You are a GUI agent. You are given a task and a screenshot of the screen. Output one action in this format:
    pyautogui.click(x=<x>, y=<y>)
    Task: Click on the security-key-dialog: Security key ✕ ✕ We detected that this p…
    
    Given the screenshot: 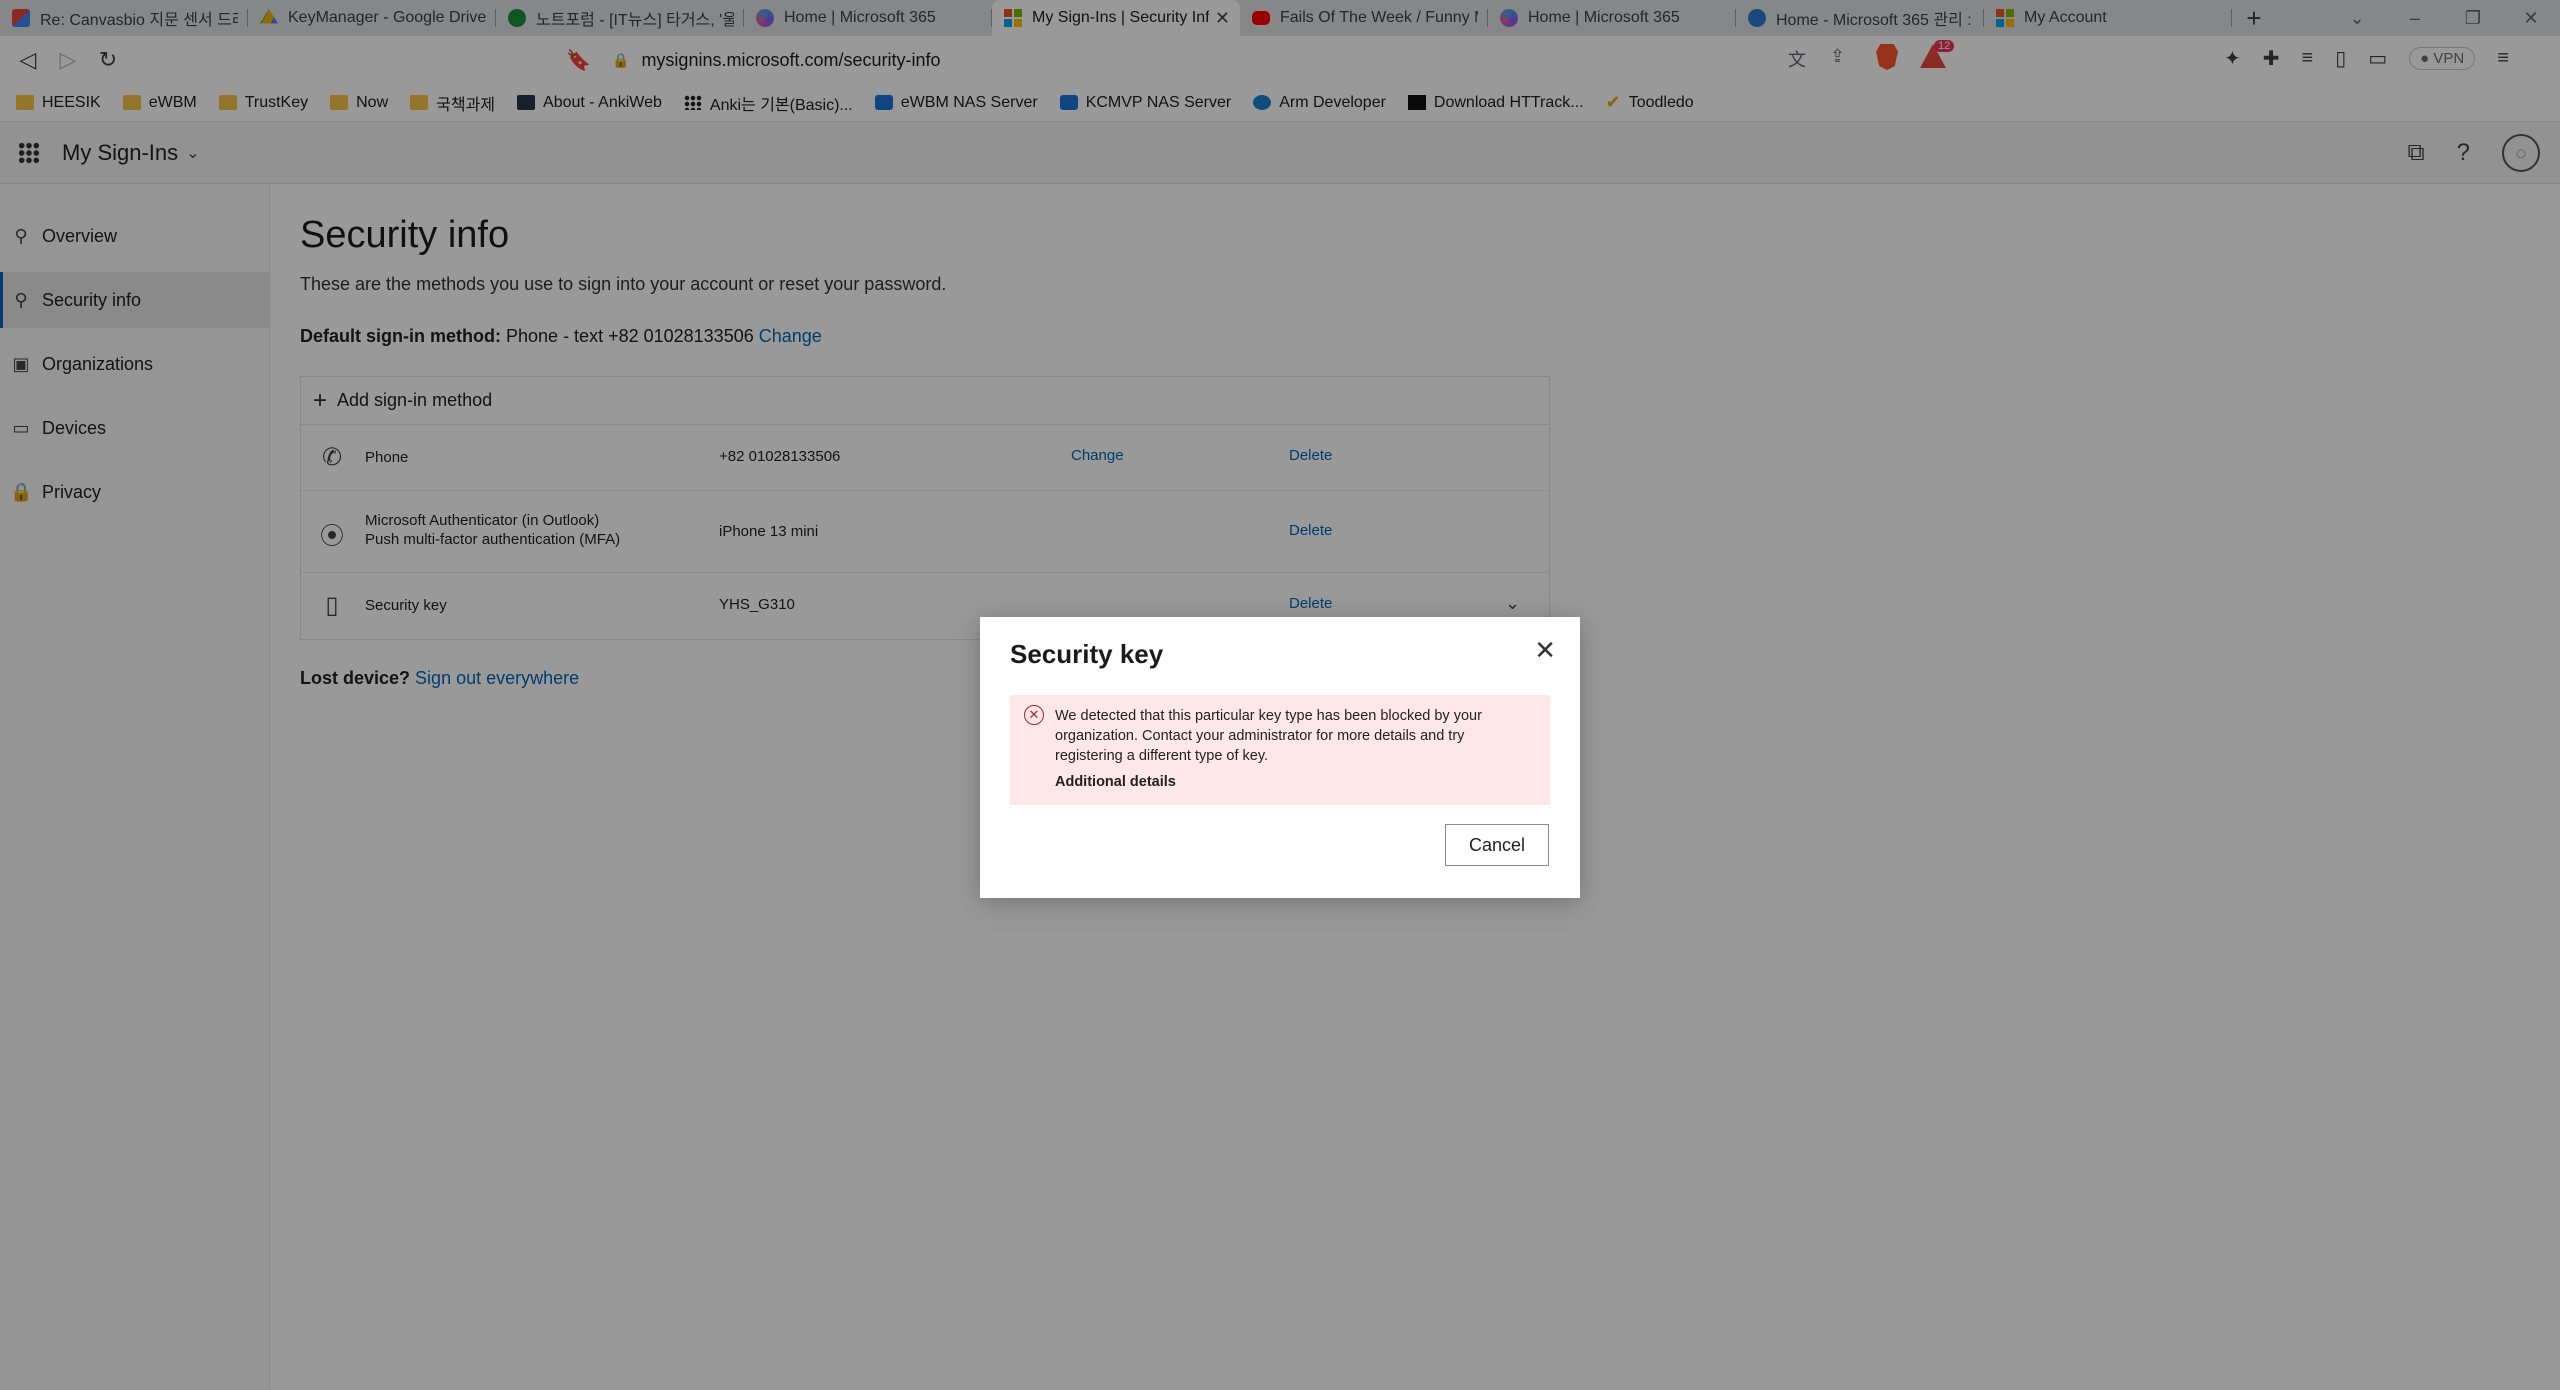 What is the action you would take?
    pyautogui.click(x=1280, y=757)
    